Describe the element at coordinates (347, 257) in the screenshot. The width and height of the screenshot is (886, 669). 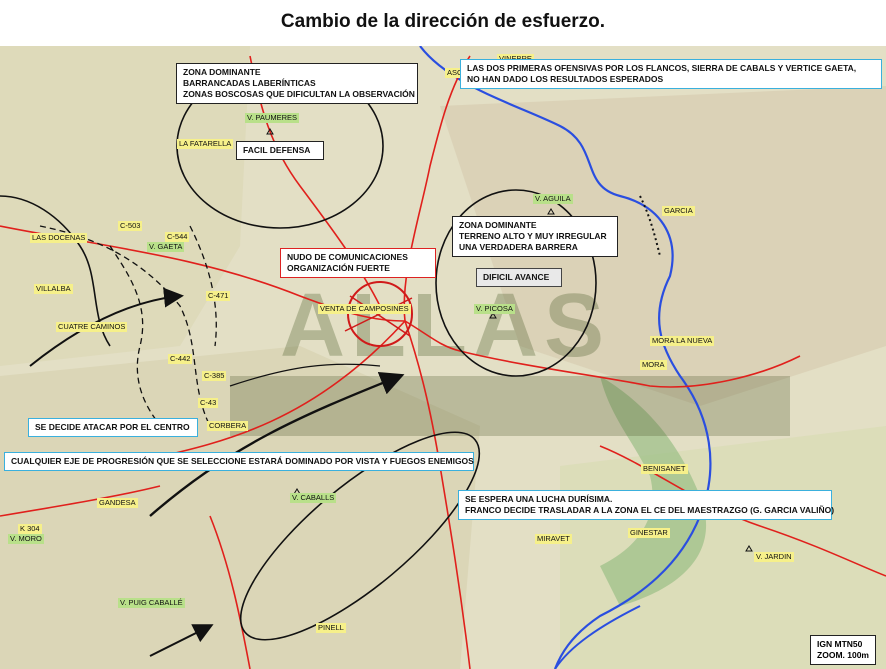
I see `annotation-line: NUDO DE COMUNICACIONES` at that location.